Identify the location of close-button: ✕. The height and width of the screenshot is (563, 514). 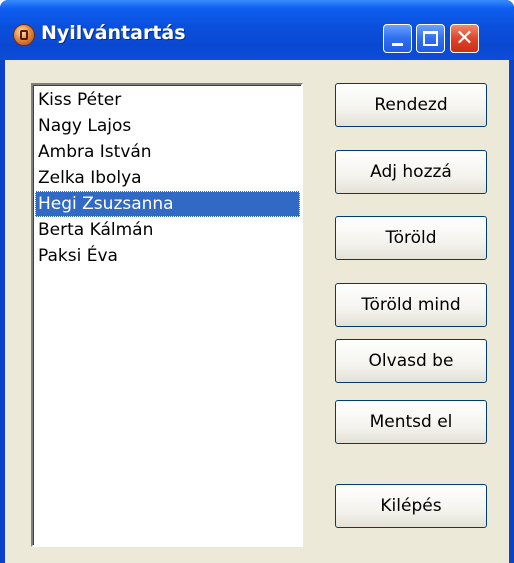
(464, 38).